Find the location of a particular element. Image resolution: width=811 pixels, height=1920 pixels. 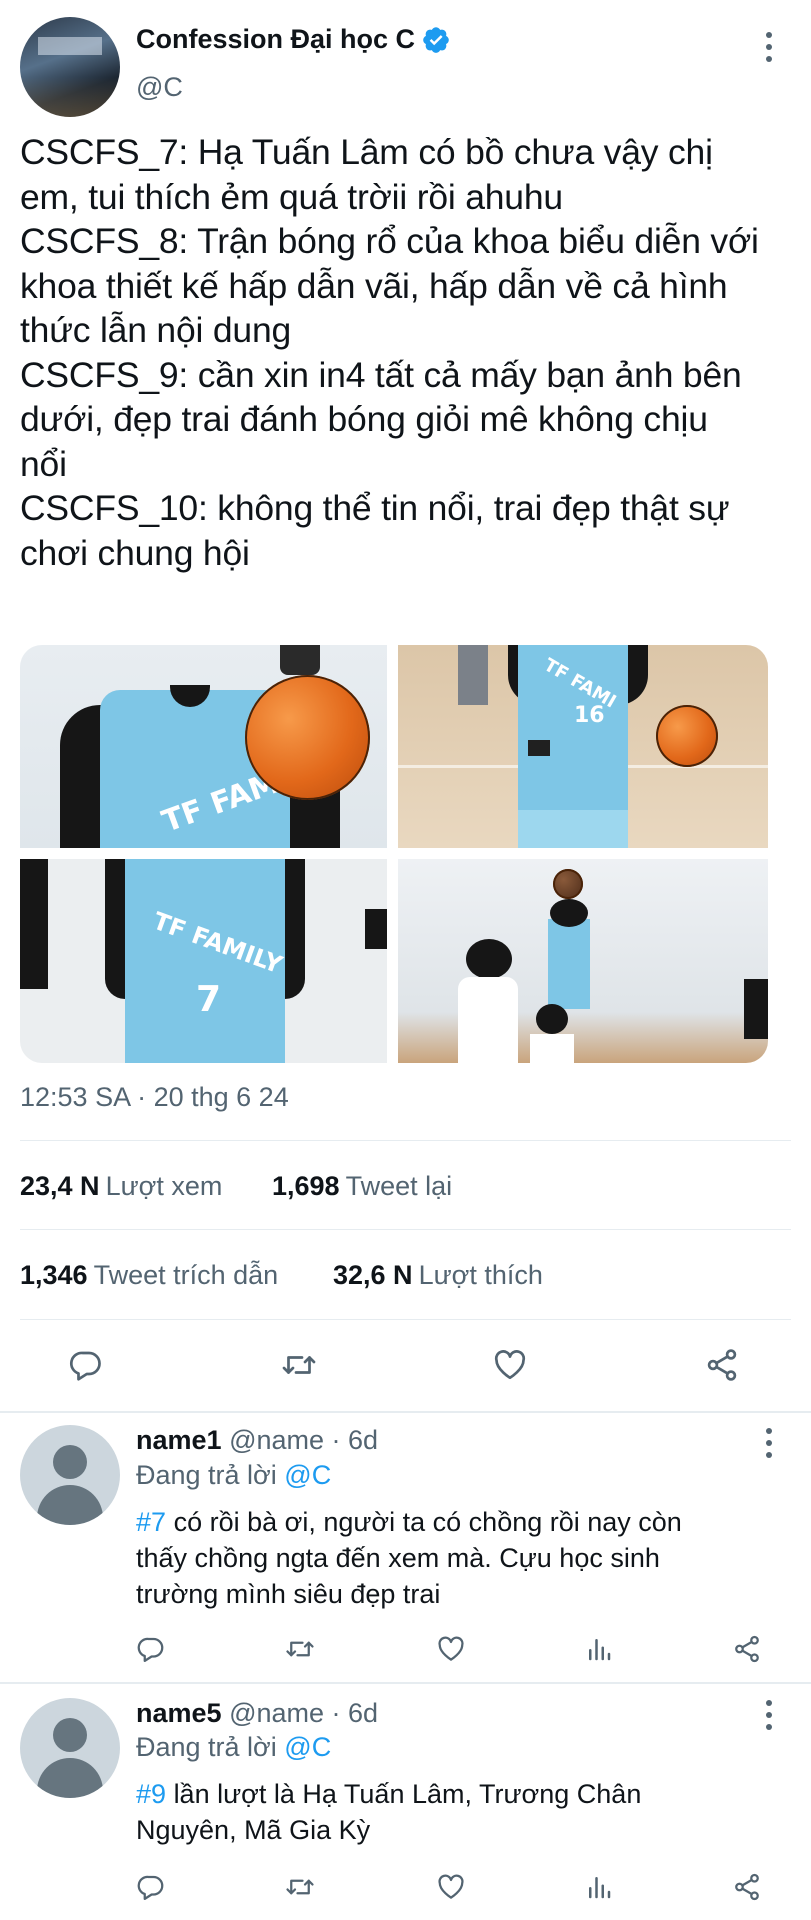

reply-text-line: Nguyên, Mã Gia Kỳ is located at coordinates (253, 1830).